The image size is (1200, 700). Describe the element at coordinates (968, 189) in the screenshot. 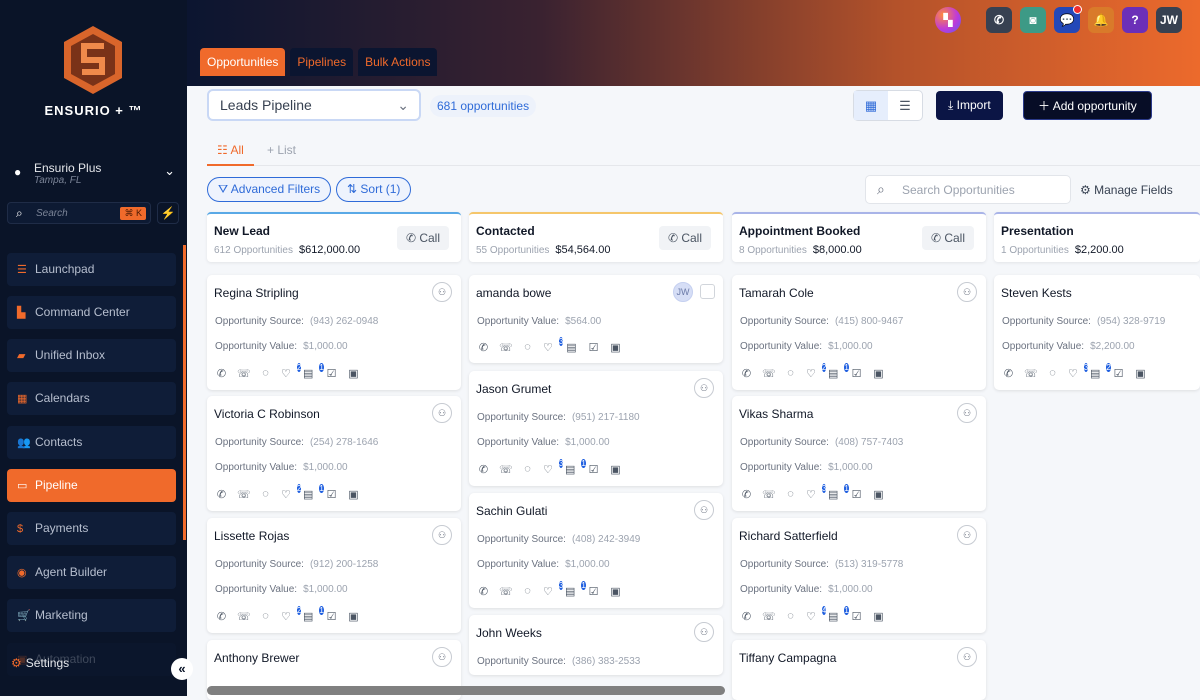

I see `search-opportunities-input: ⌕ Search Opportunities` at that location.